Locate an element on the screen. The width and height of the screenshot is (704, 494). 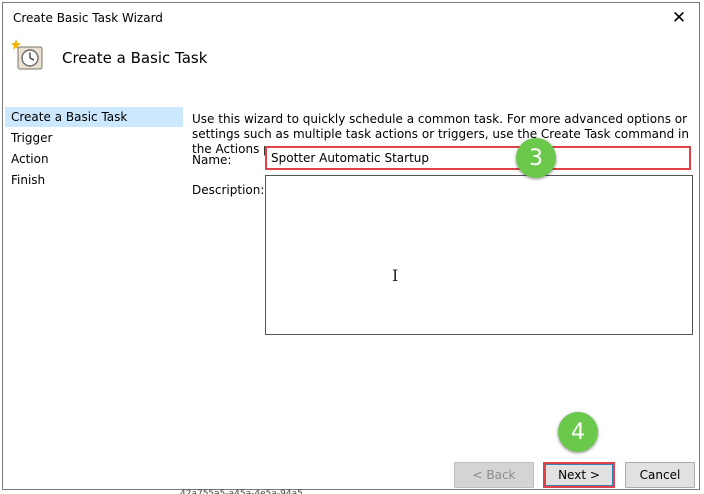
wizard-header: Create a Basic Task is located at coordinates (351, 60).